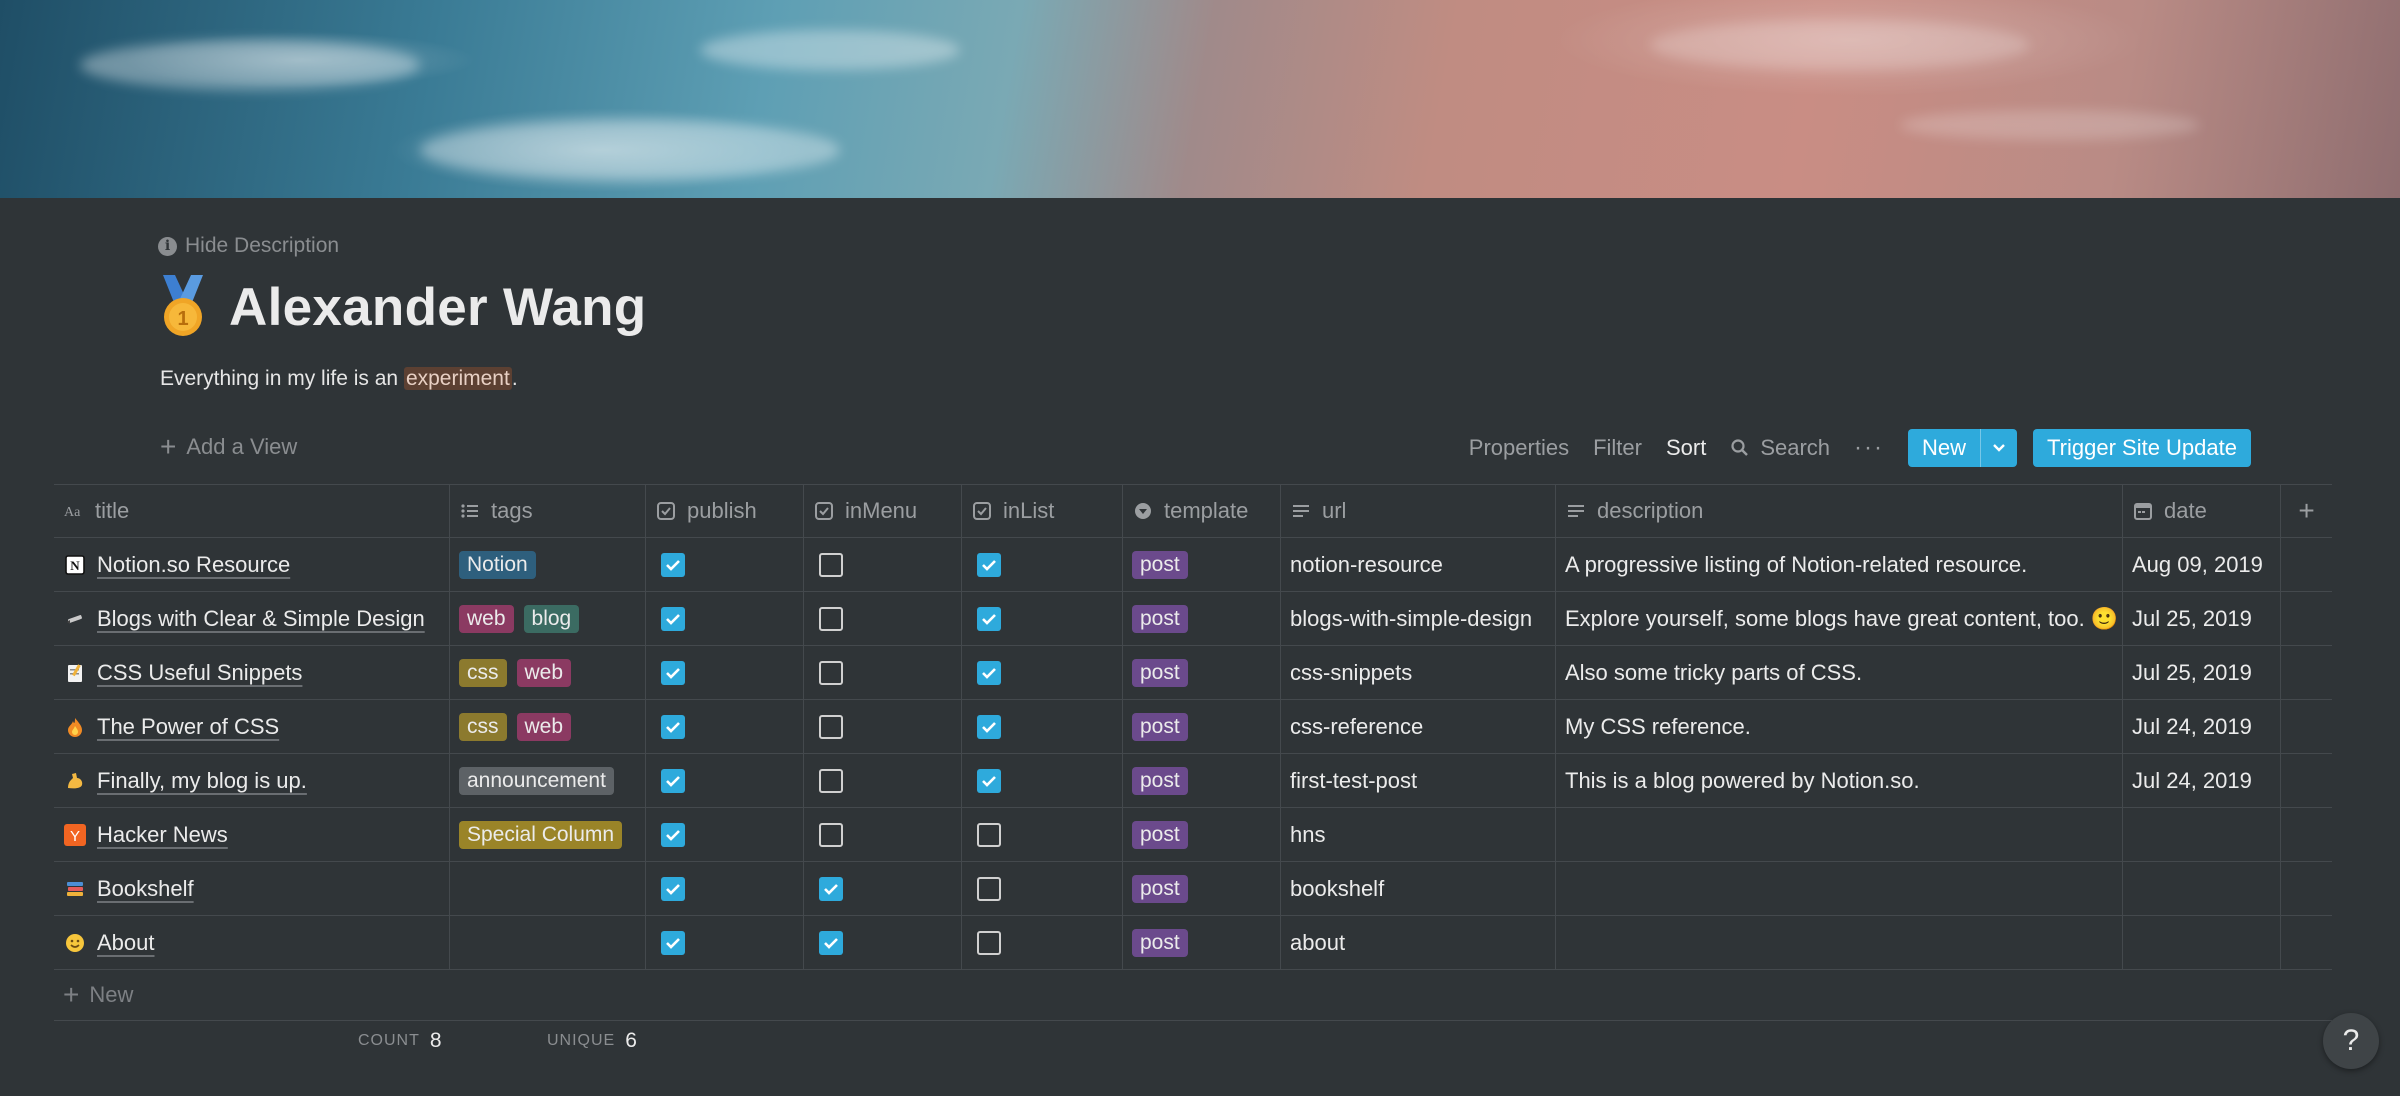 This screenshot has width=2400, height=1096. Describe the element at coordinates (188, 727) in the screenshot. I see `page-link: The Power of CSS` at that location.